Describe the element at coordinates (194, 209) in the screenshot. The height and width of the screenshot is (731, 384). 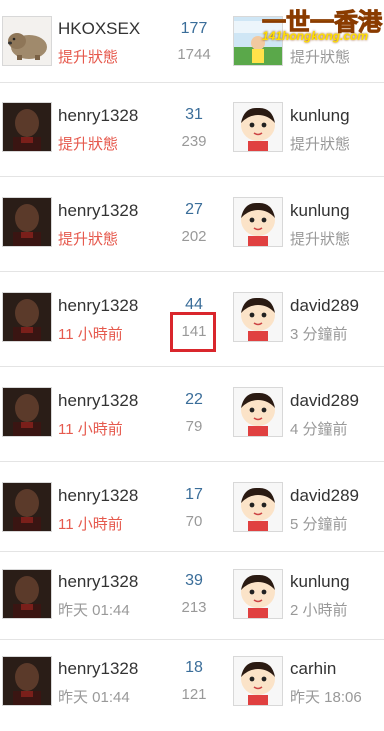
I see `reply-count: 27` at that location.